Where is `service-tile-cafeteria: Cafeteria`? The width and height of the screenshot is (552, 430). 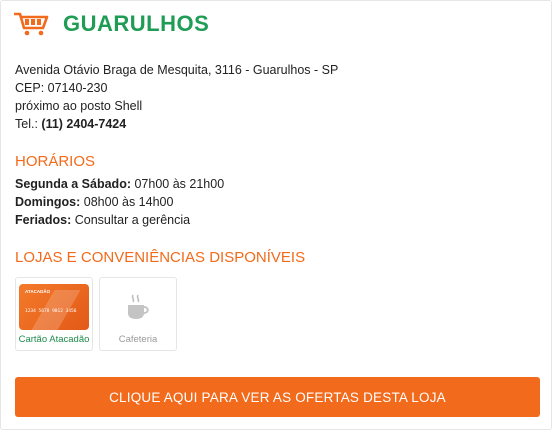 service-tile-cafeteria: Cafeteria is located at coordinates (138, 314).